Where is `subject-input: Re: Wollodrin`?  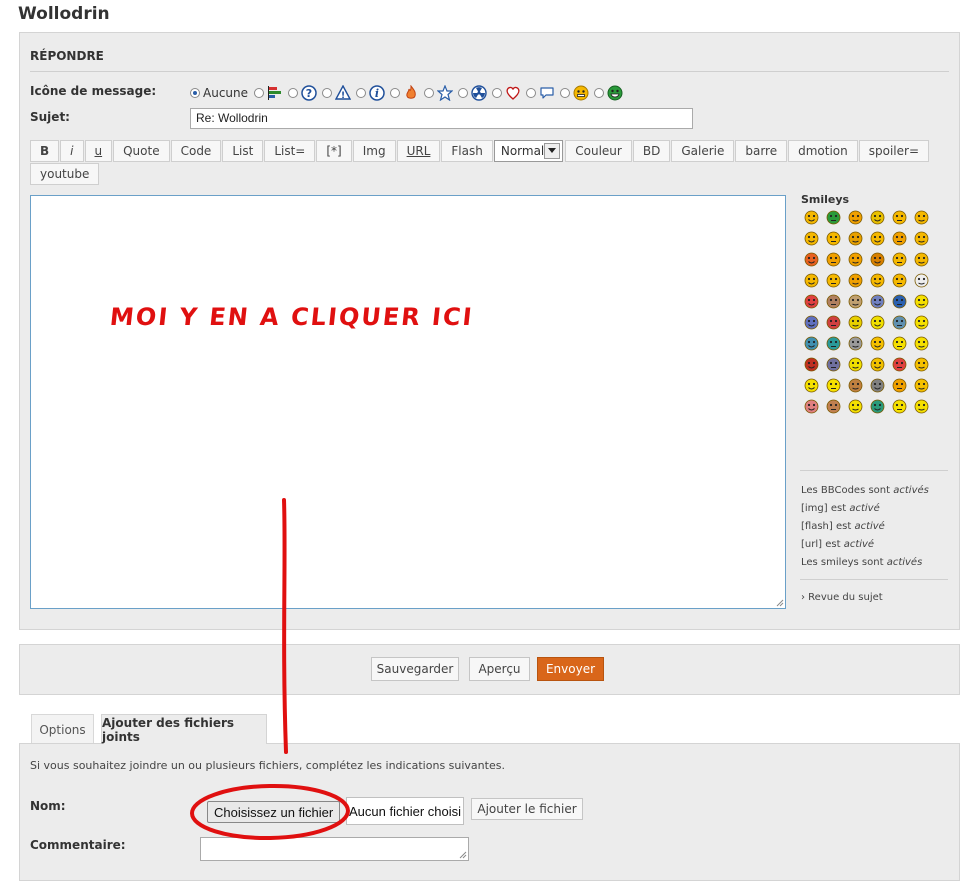 subject-input: Re: Wollodrin is located at coordinates (441, 118).